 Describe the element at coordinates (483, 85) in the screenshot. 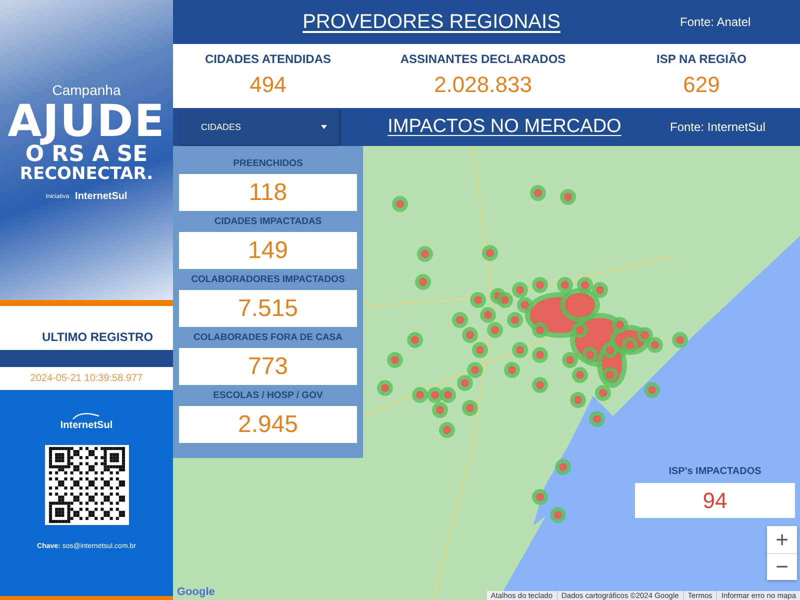

I see `stat-value: 2.028.833` at that location.